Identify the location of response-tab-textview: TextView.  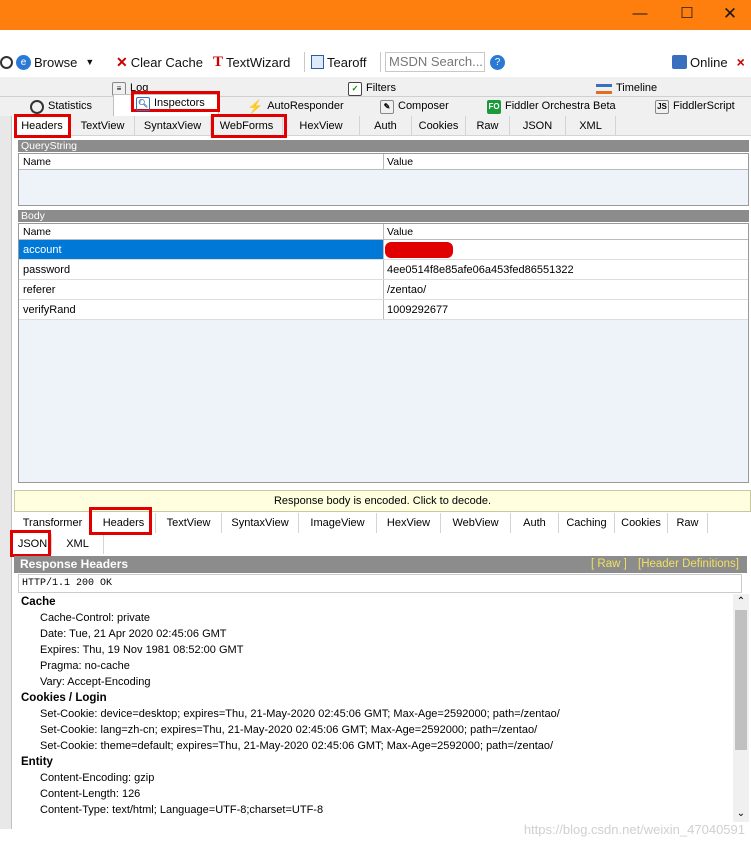
(189, 523).